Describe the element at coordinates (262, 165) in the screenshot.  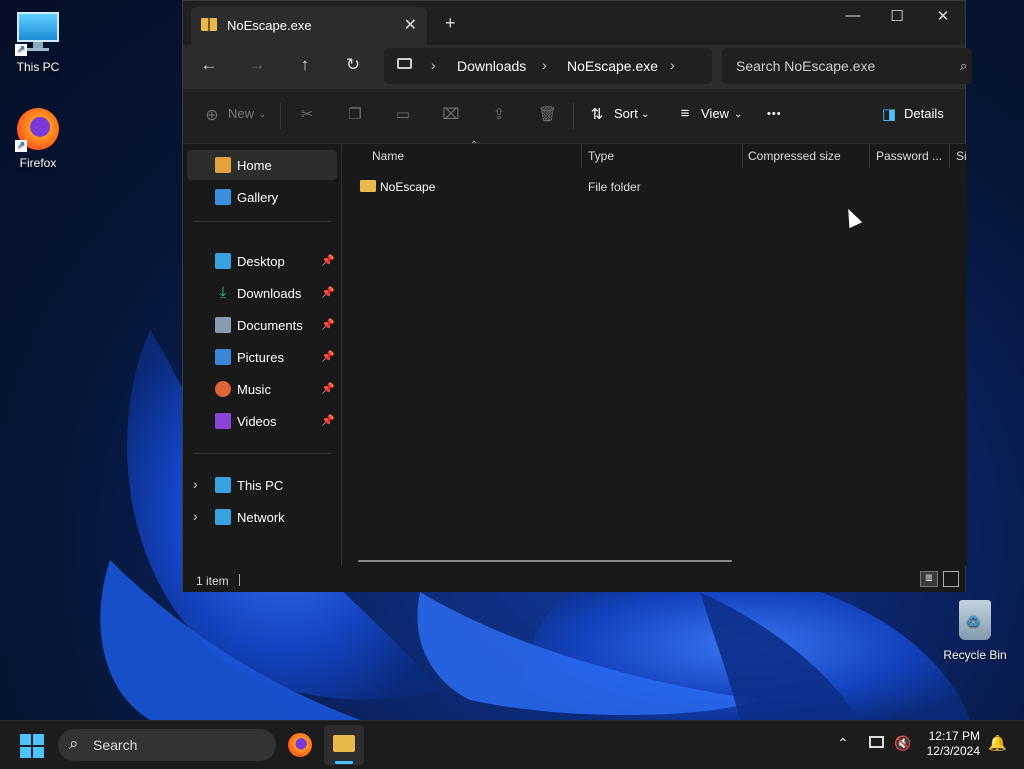
I see `sidebar-item-home: Home` at that location.